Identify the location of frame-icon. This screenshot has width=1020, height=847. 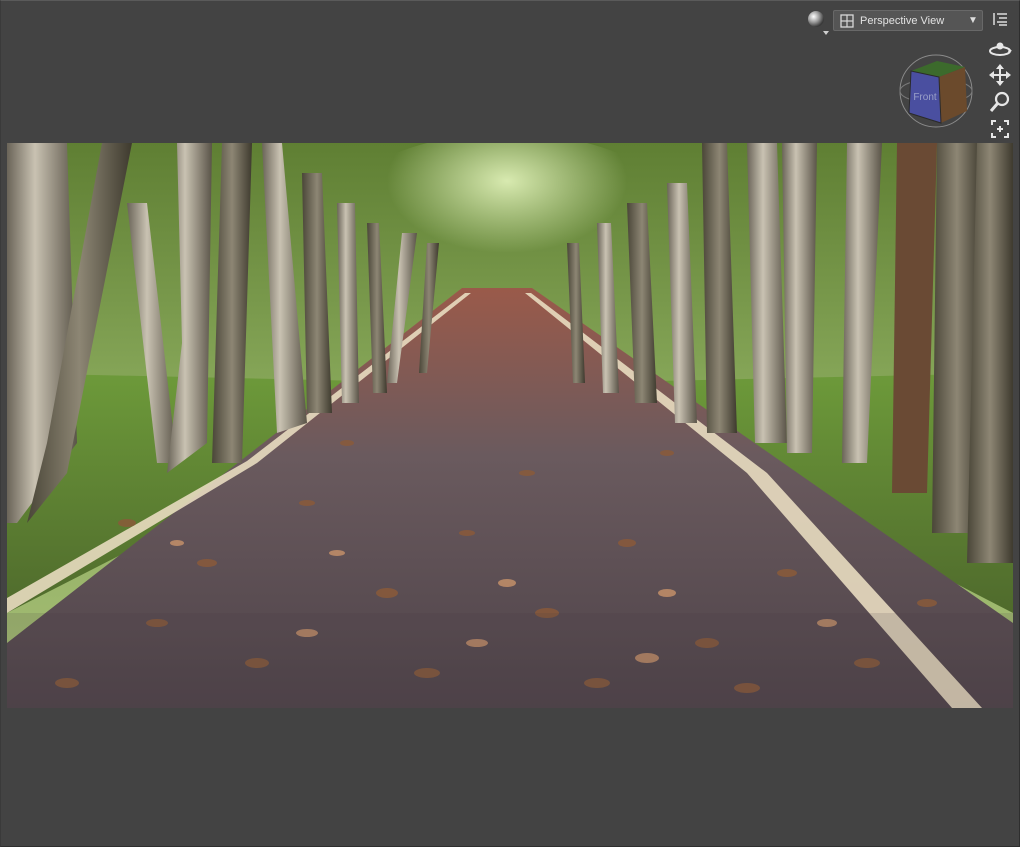
(1000, 129).